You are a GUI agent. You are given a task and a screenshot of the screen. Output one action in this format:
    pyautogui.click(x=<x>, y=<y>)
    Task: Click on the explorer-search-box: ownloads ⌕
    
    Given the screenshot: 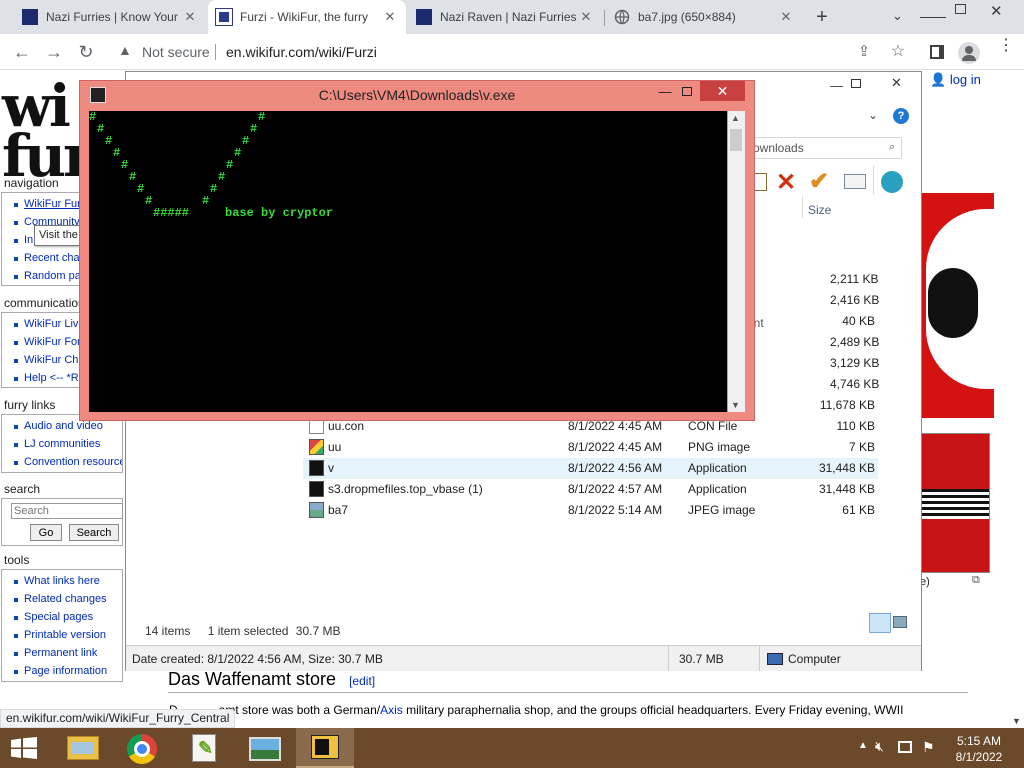 What is the action you would take?
    pyautogui.click(x=824, y=148)
    